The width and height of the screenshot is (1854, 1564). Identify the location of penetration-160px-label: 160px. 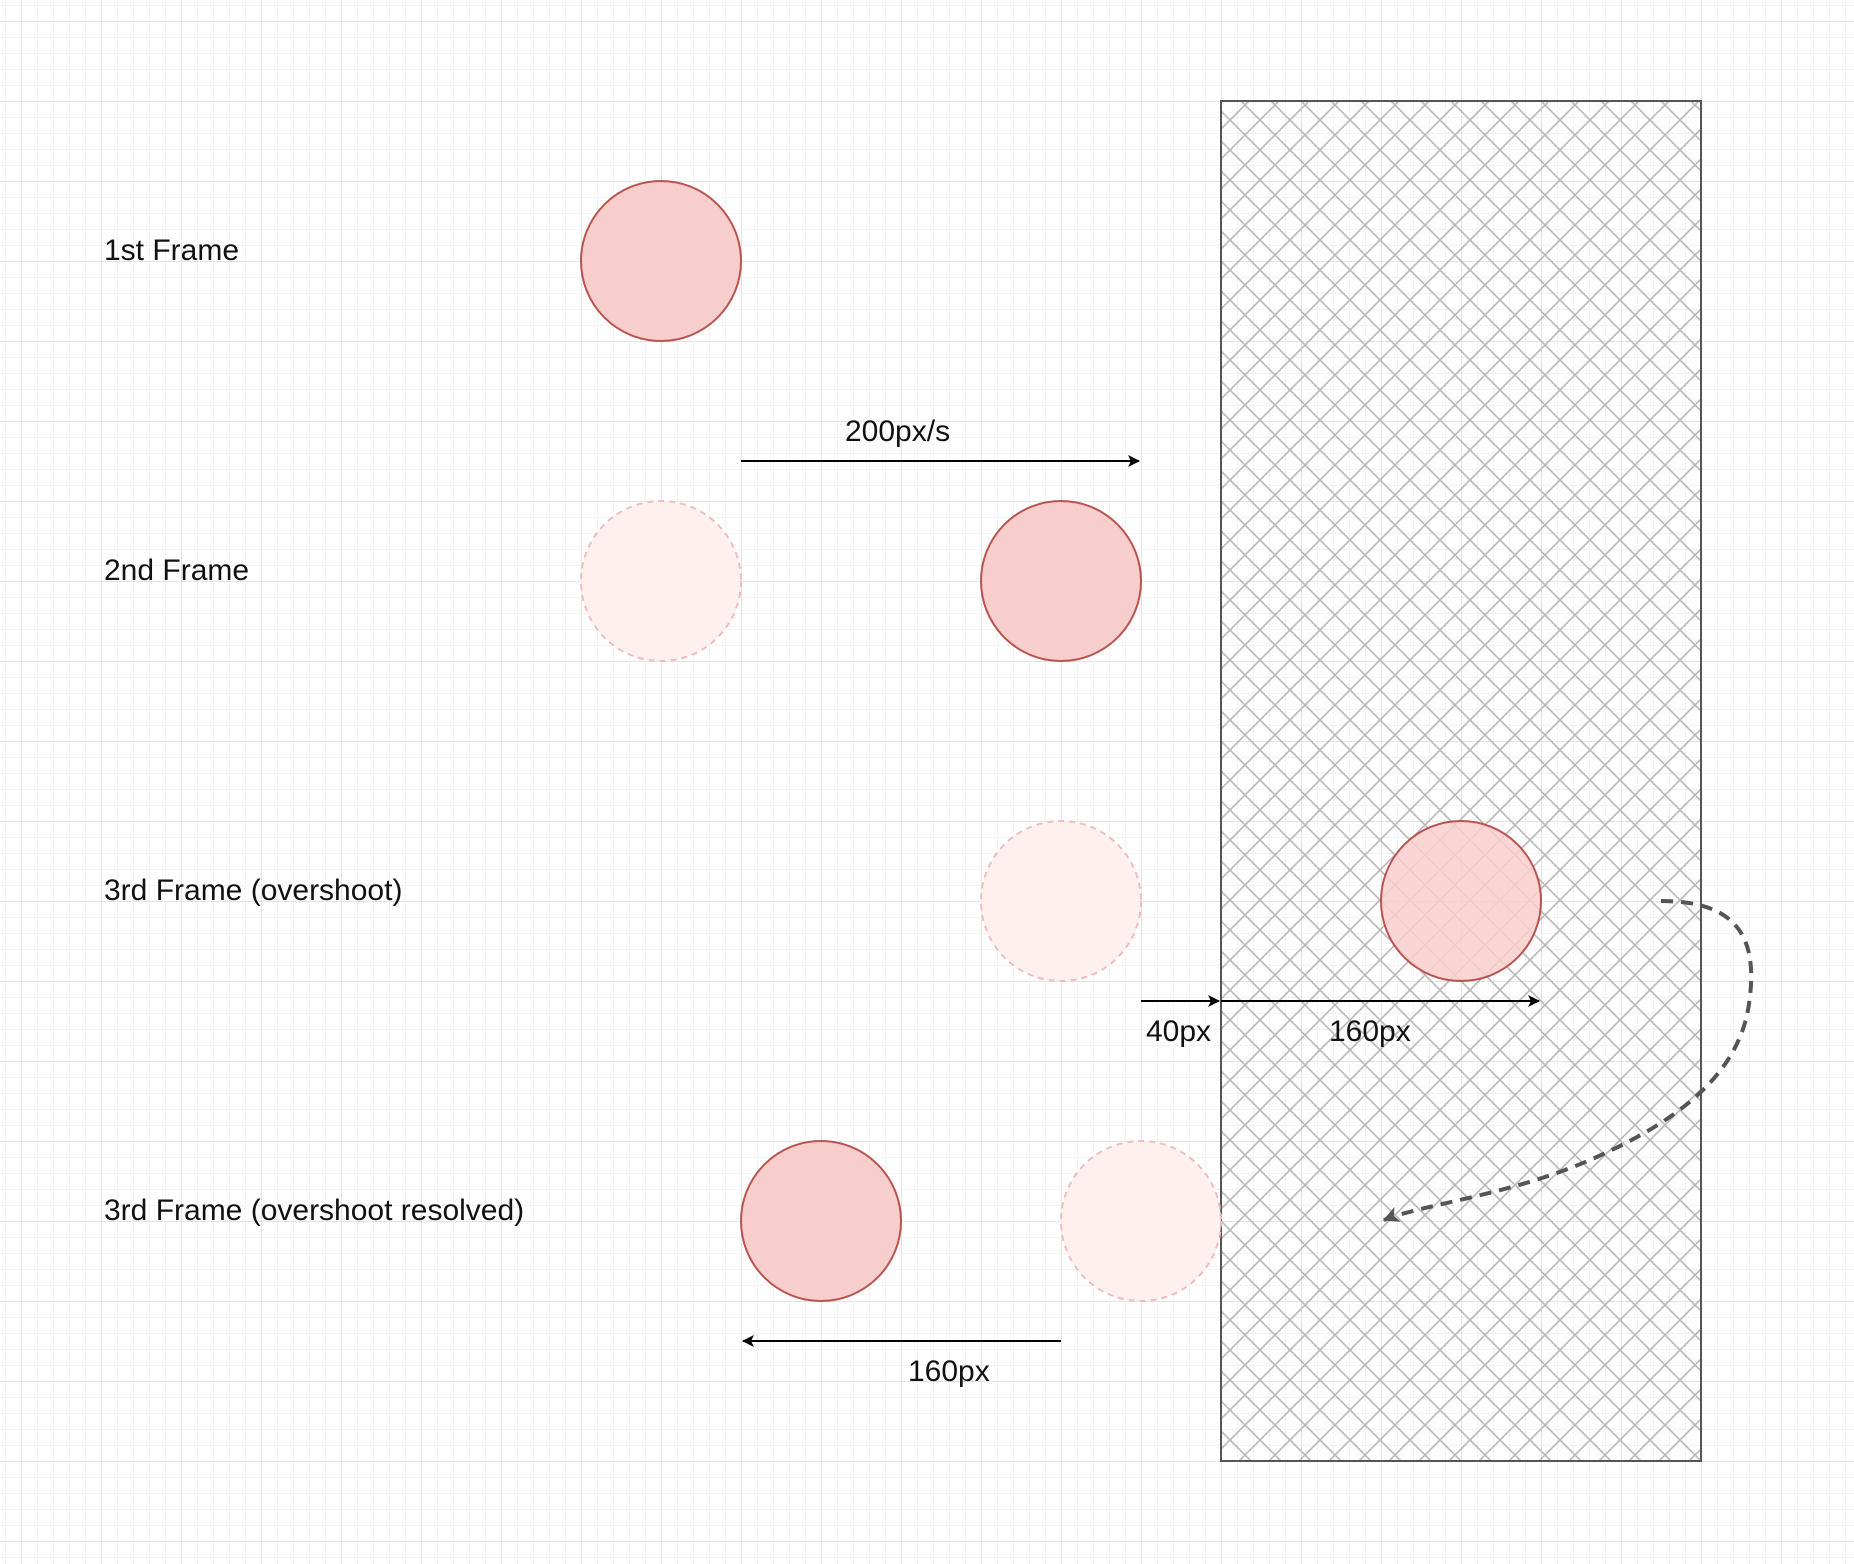
(1370, 1031).